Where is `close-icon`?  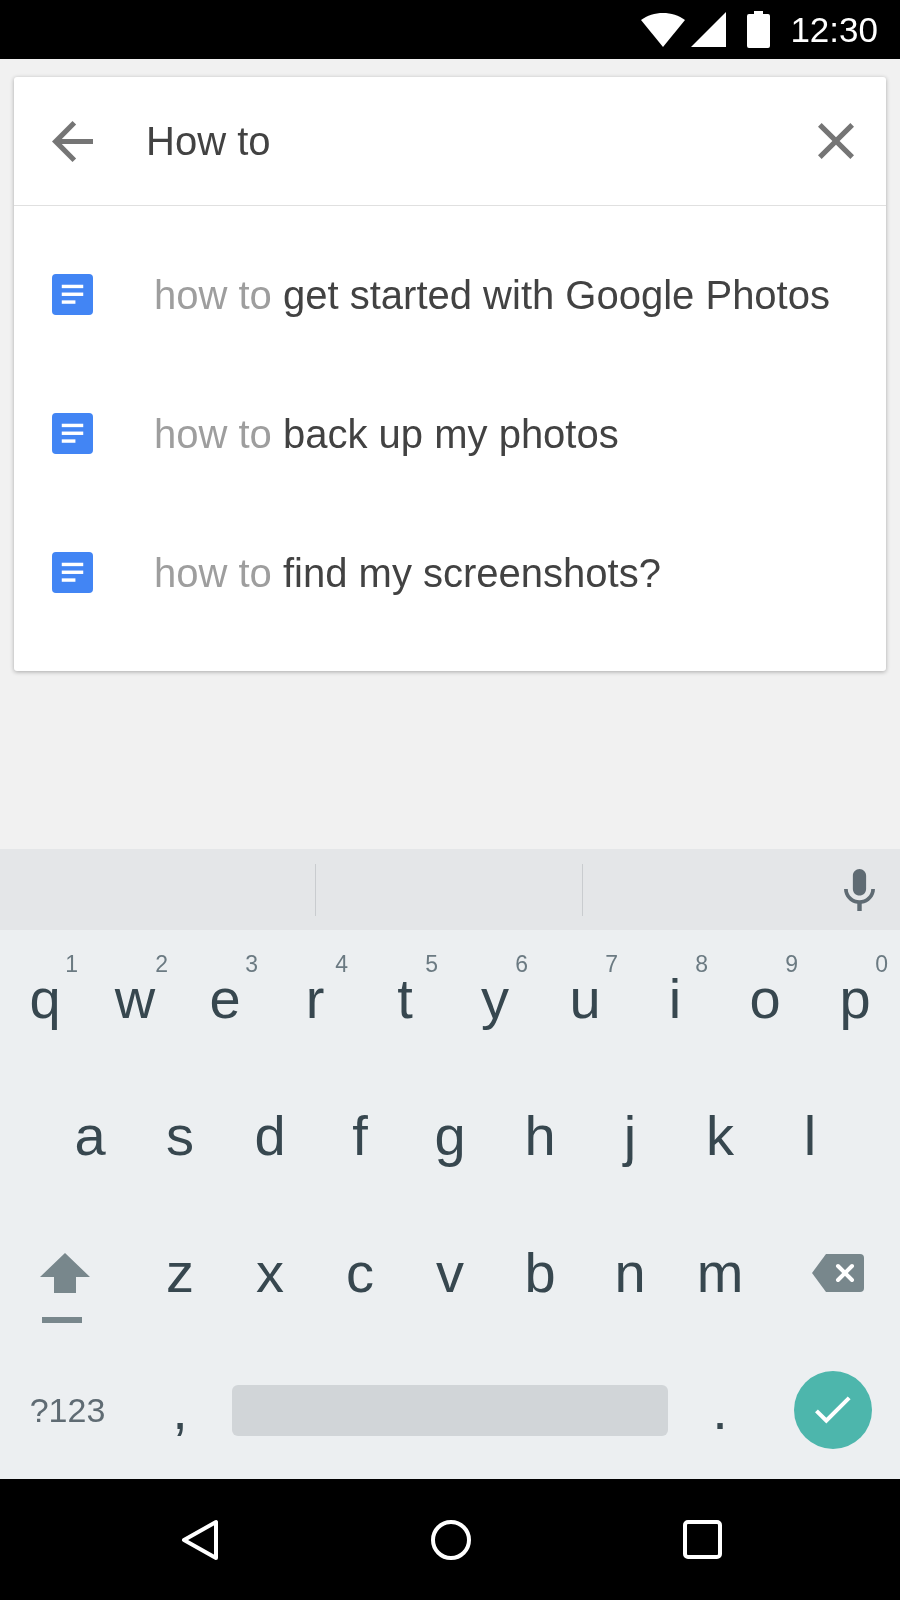
close-icon is located at coordinates (836, 141).